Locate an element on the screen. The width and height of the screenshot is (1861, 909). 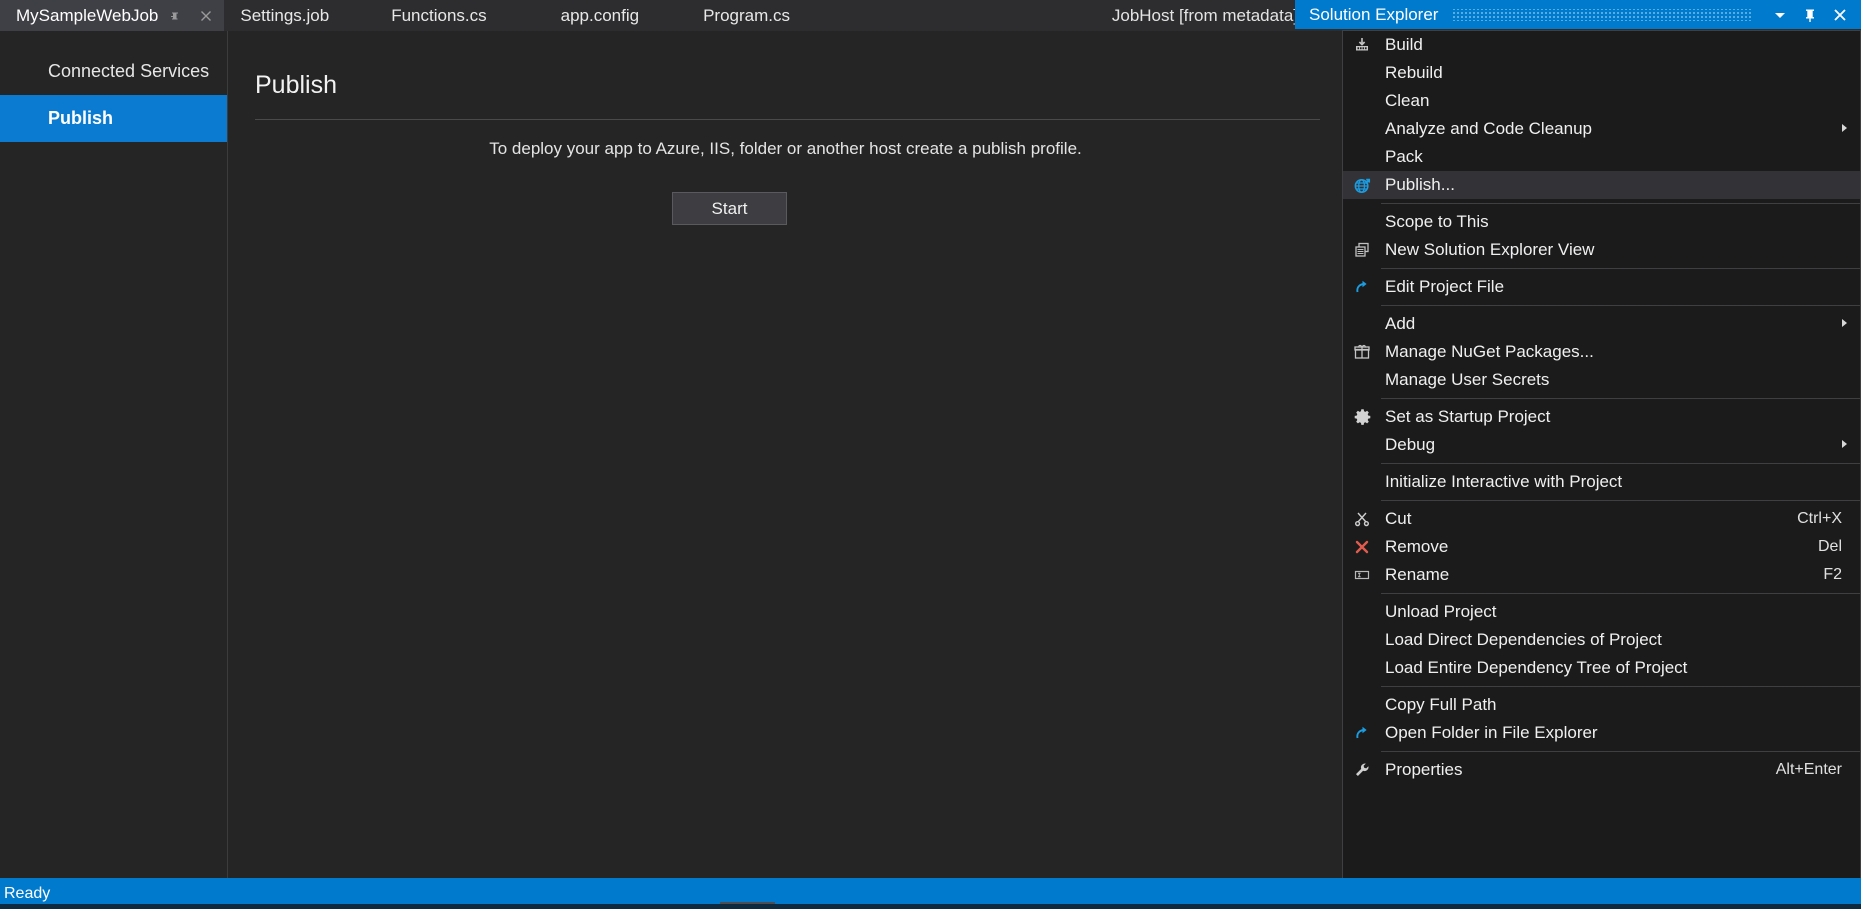
document-title-text: JobHost [from metadata] is located at coordinates (1204, 15).